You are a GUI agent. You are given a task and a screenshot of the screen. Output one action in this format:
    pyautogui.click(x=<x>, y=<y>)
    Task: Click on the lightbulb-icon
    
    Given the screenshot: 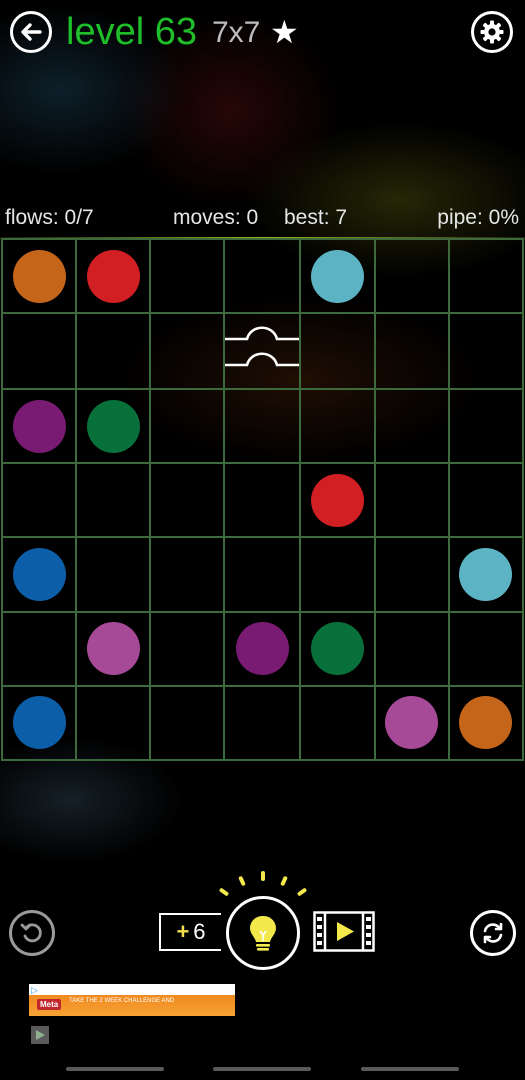 What is the action you would take?
    pyautogui.click(x=263, y=933)
    